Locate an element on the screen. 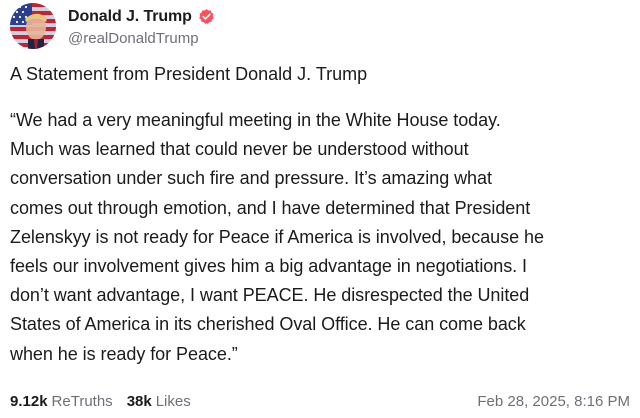 This screenshot has height=418, width=640. author-display-name: Donald J. Trump is located at coordinates (130, 17).